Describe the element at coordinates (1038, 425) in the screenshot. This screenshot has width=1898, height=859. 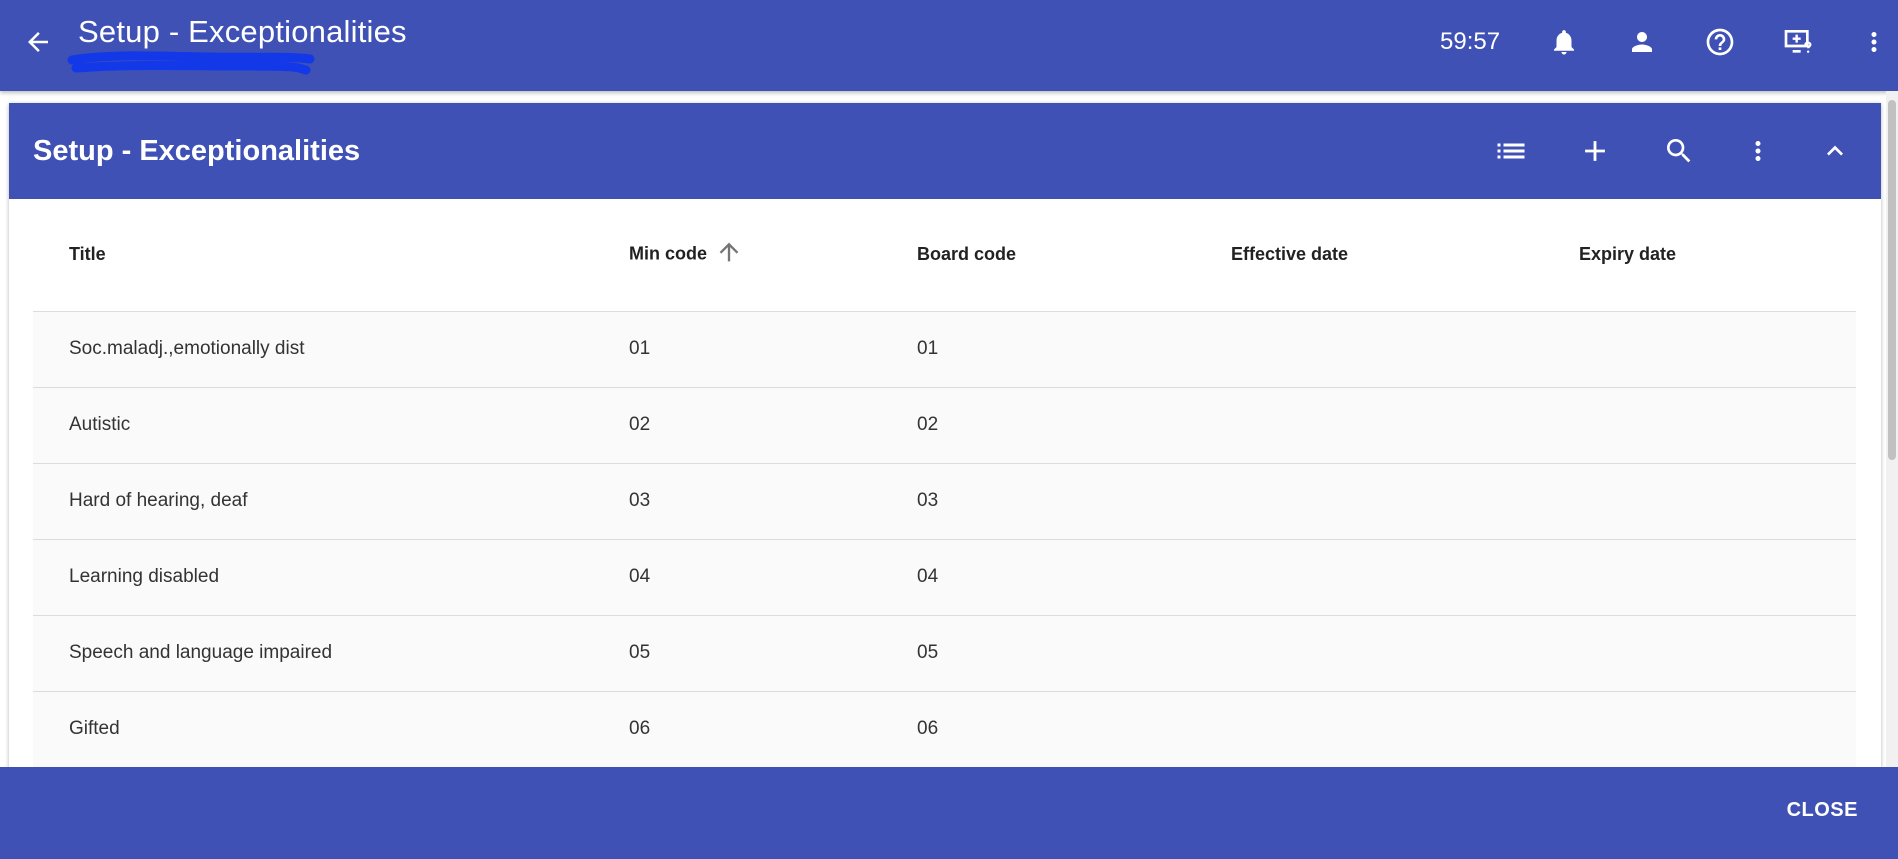
I see `cell-board-code: 02` at that location.